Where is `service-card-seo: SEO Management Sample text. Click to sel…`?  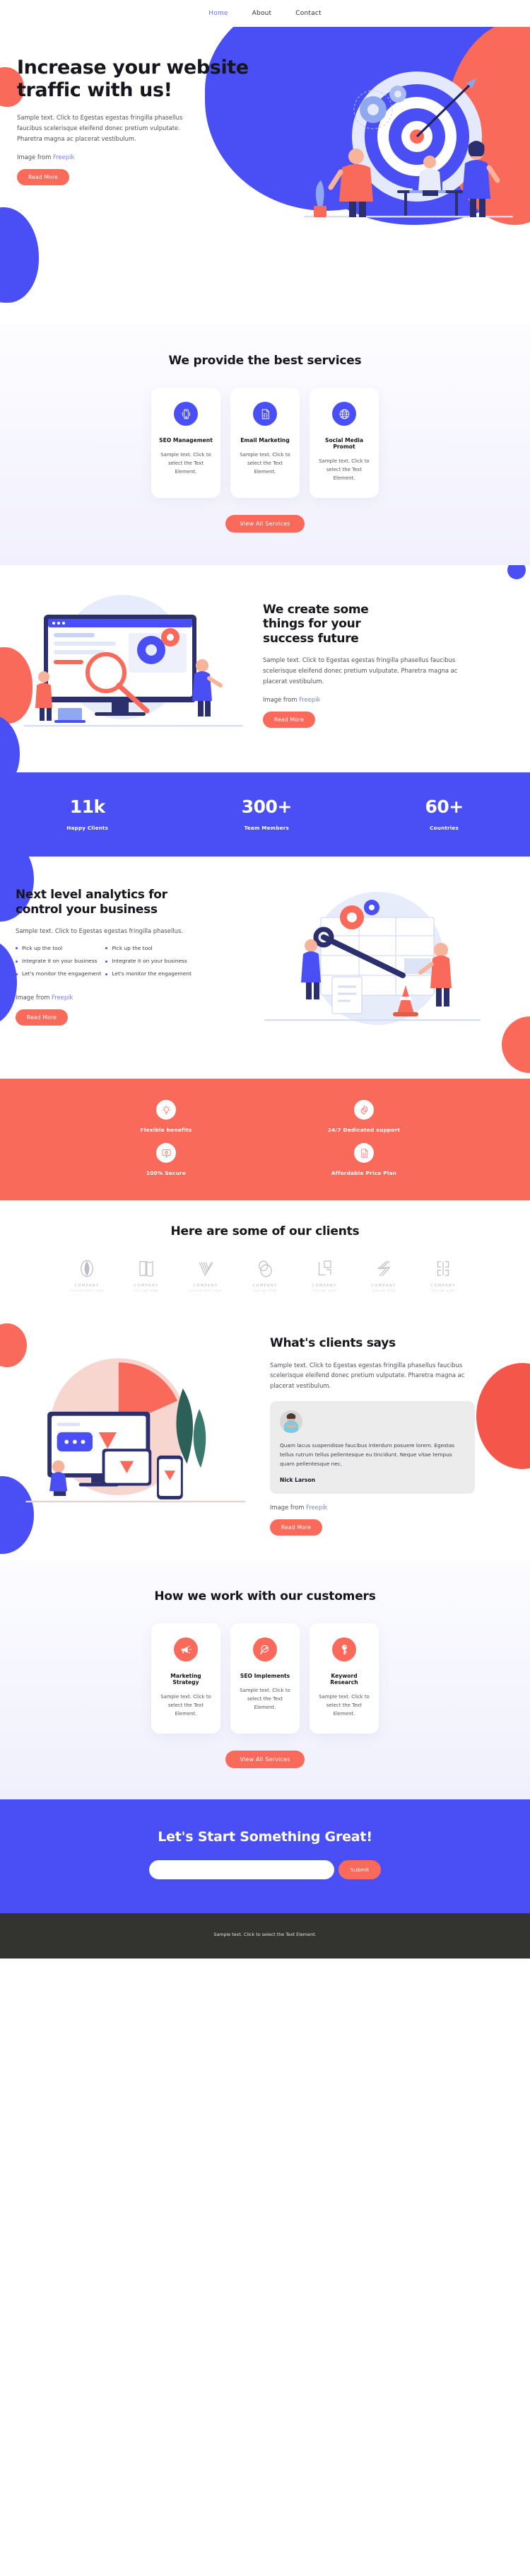 service-card-seo: SEO Management Sample text. Click to sel… is located at coordinates (185, 443).